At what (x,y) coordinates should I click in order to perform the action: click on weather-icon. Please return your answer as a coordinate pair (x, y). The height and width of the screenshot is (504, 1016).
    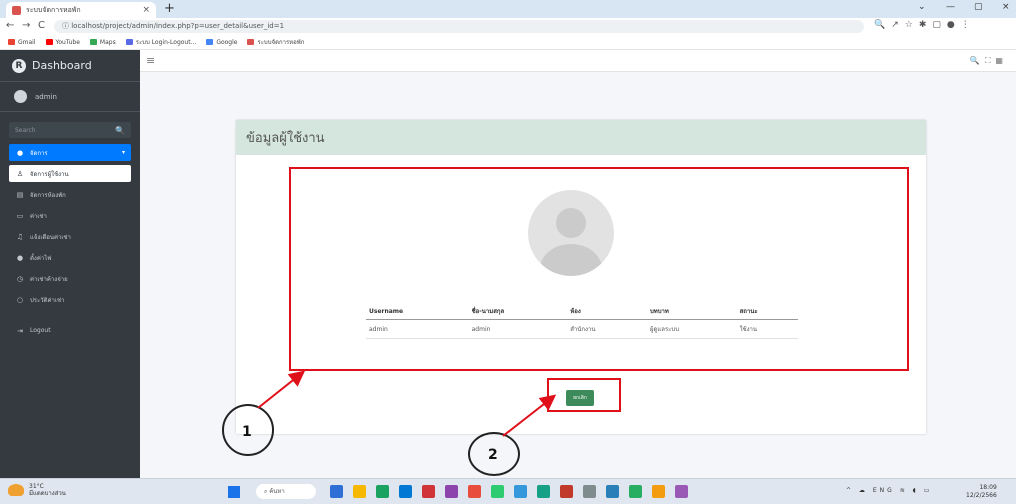
    Looking at the image, I should click on (16, 490).